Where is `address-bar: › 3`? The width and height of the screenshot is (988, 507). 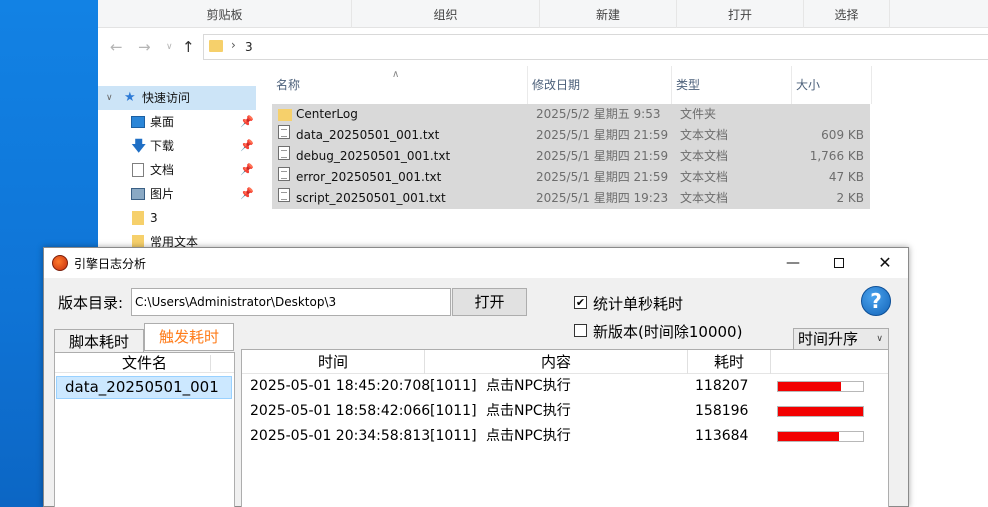
address-bar: › 3 is located at coordinates (595, 47).